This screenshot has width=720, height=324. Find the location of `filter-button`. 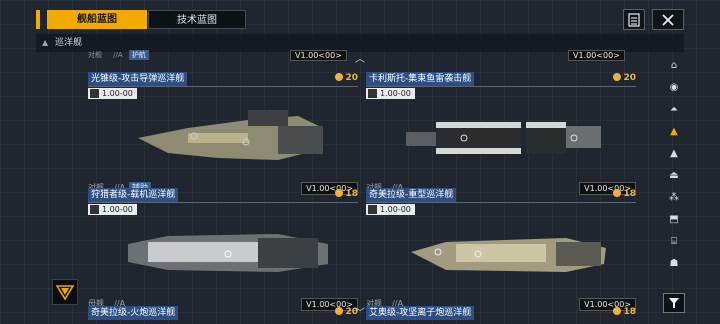

filter-button is located at coordinates (674, 303).